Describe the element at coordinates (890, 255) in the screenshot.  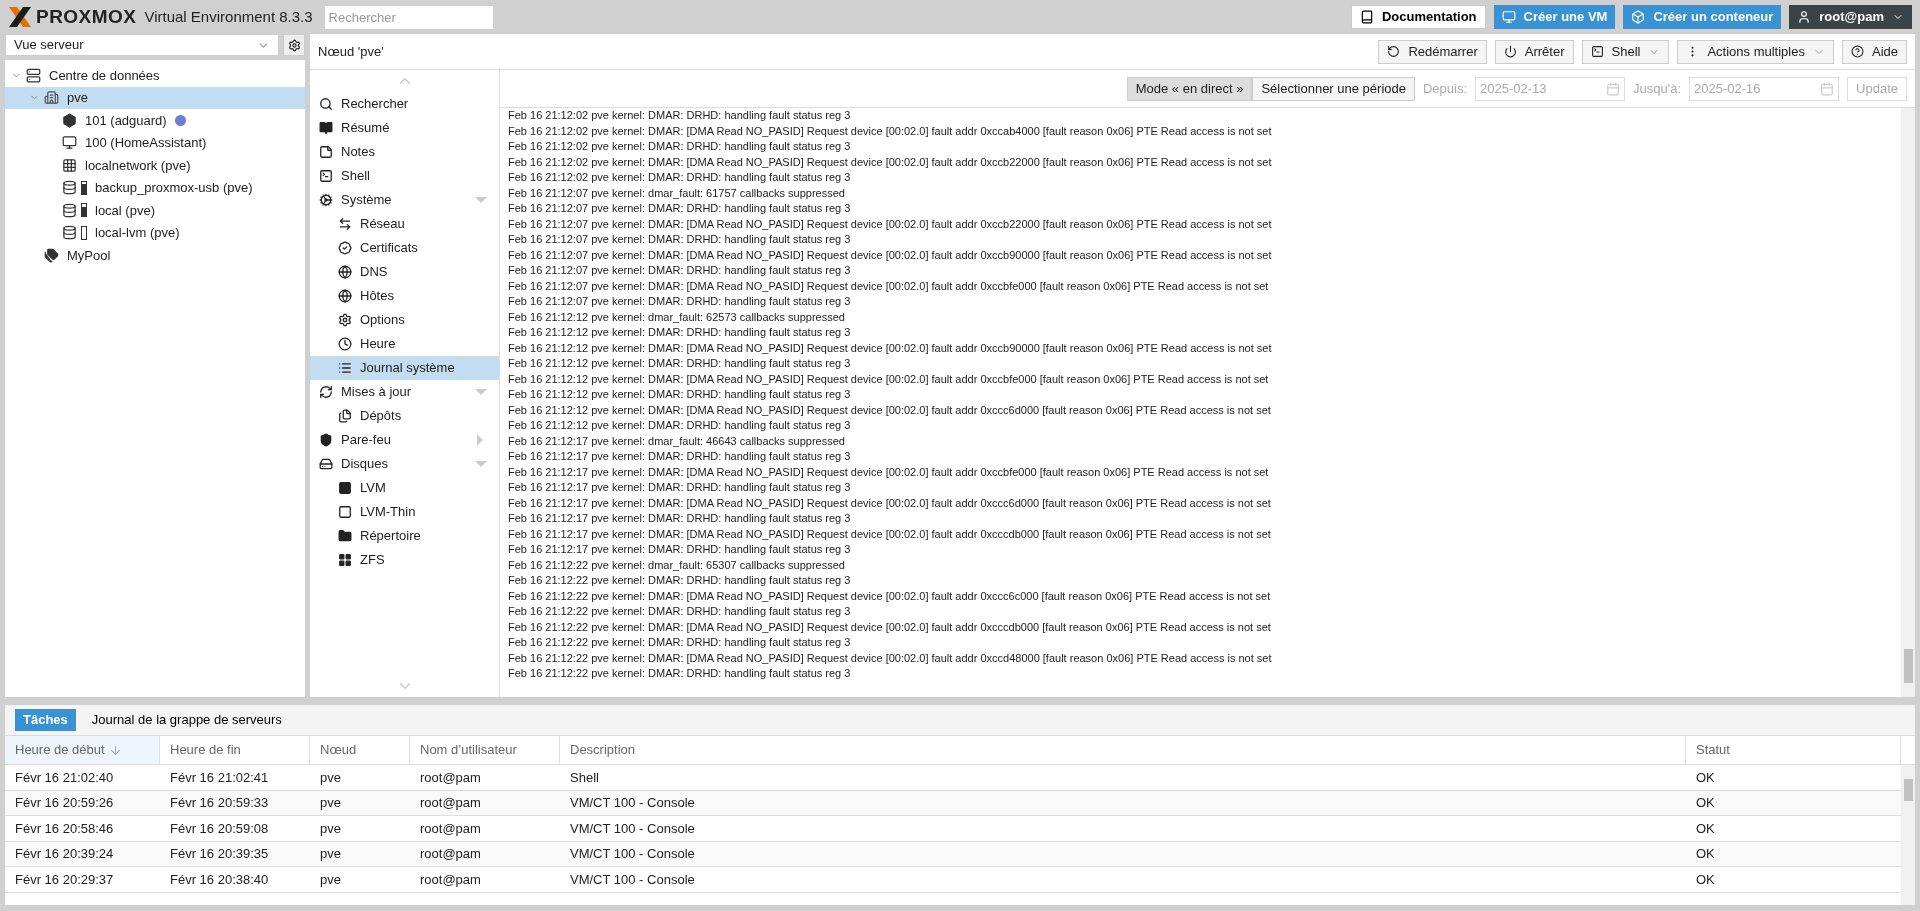
I see `log-line: Feb 16 21:12:07 pve kernel: DMAR: [DMA Read NO_PASID] Request device [00:02.0] fault addr 0xccb90000 [fault reason 0x06] PTE Read access is not set` at that location.